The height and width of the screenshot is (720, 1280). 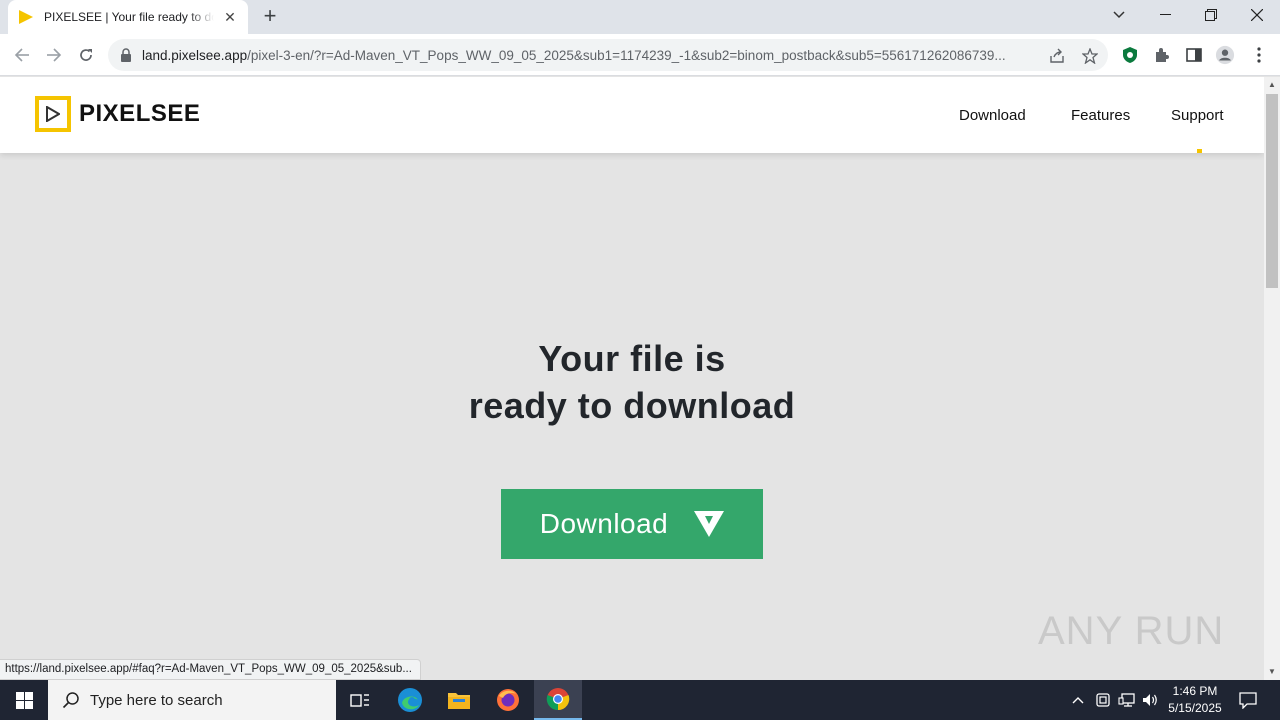 I want to click on browser-tab: PIXELSEE | Your file ready to download ✕, so click(x=128, y=17).